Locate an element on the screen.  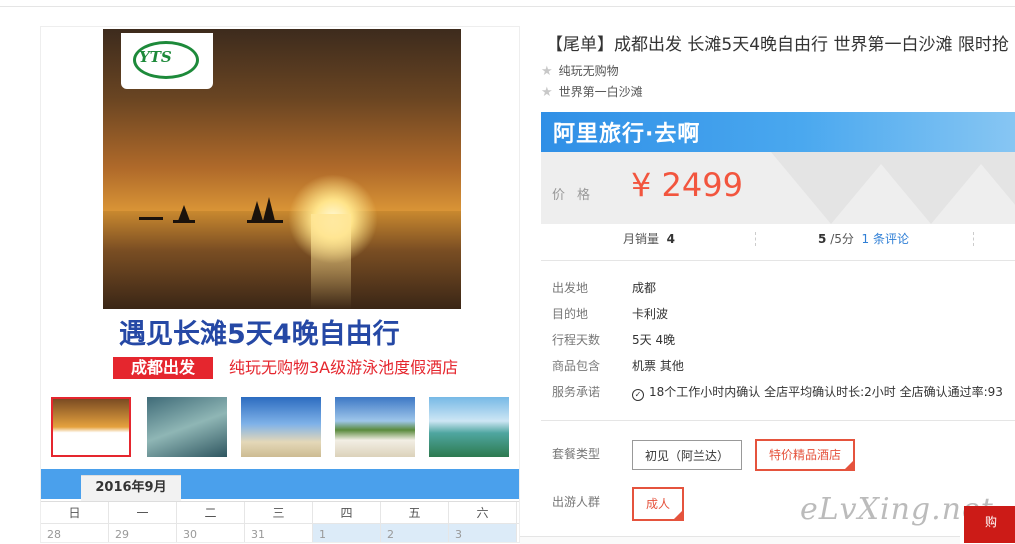
info-service: 服务承诺 ✓ 18个工作小时内确认 全店平均确认时长:2小时 全店确认通过率:93 is located at coordinates (777, 392).